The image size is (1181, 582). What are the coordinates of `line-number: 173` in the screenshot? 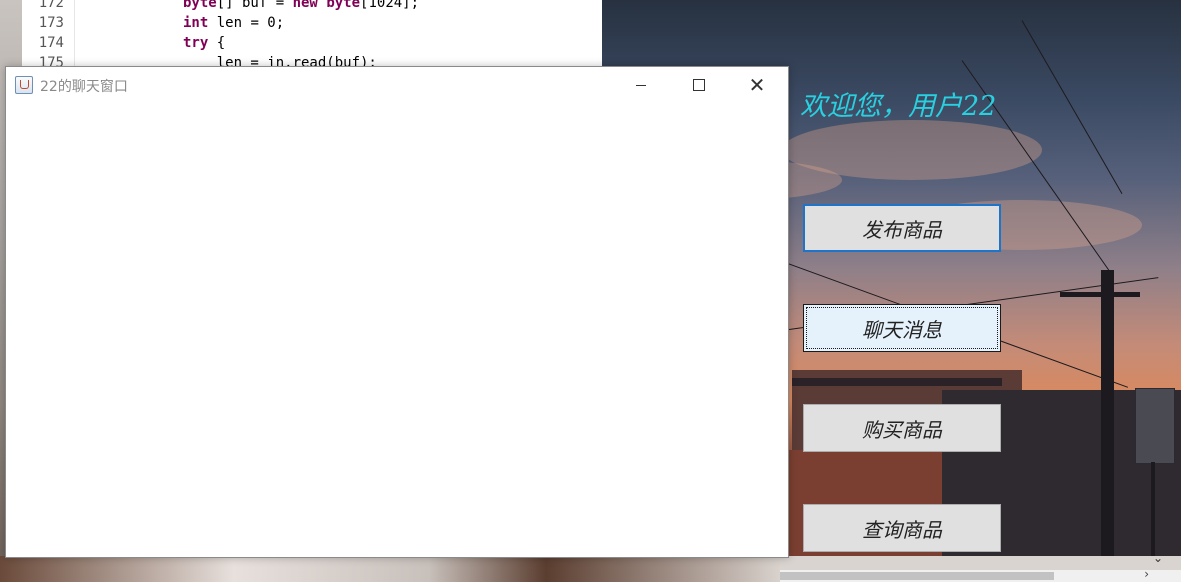 It's located at (51, 23).